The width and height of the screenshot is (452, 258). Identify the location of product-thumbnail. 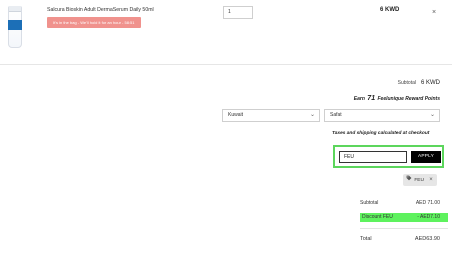
(14, 27).